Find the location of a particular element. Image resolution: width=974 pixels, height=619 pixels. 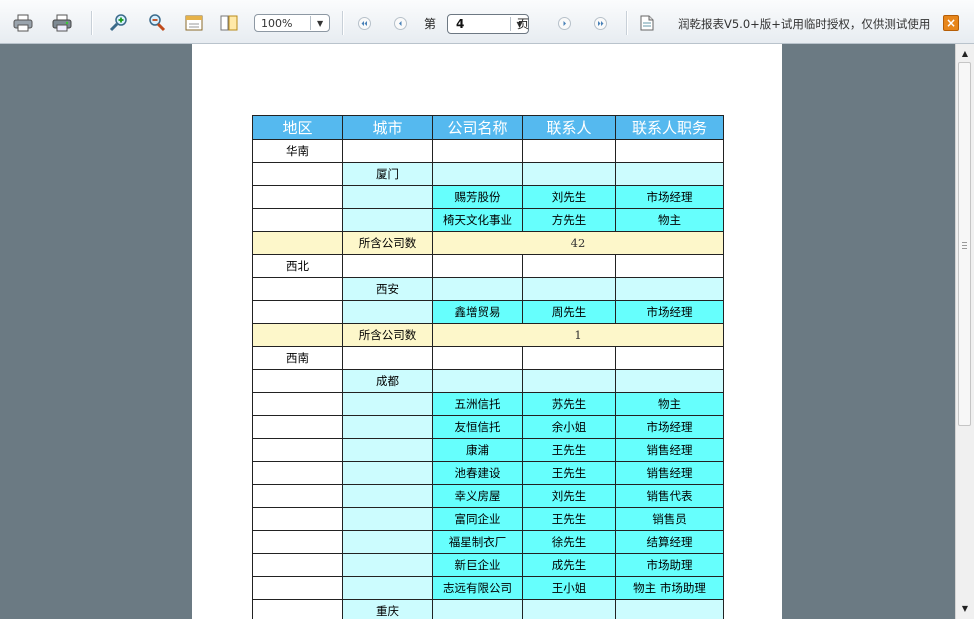

chevron-down-icon: ▼ is located at coordinates (319, 23).